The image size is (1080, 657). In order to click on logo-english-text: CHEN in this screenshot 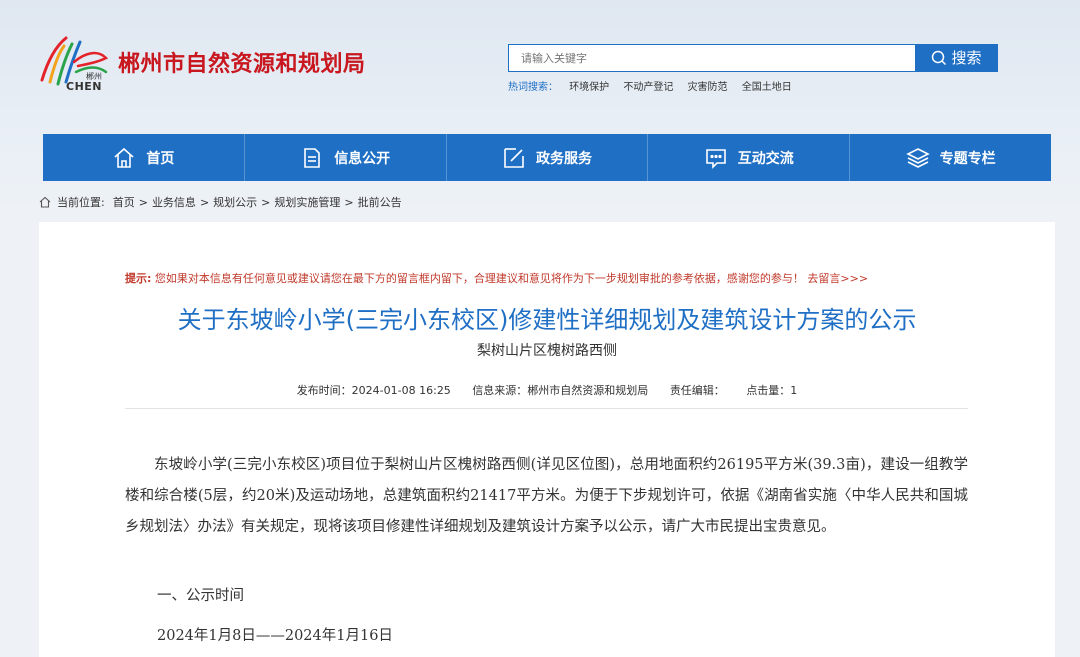, I will do `click(84, 86)`.